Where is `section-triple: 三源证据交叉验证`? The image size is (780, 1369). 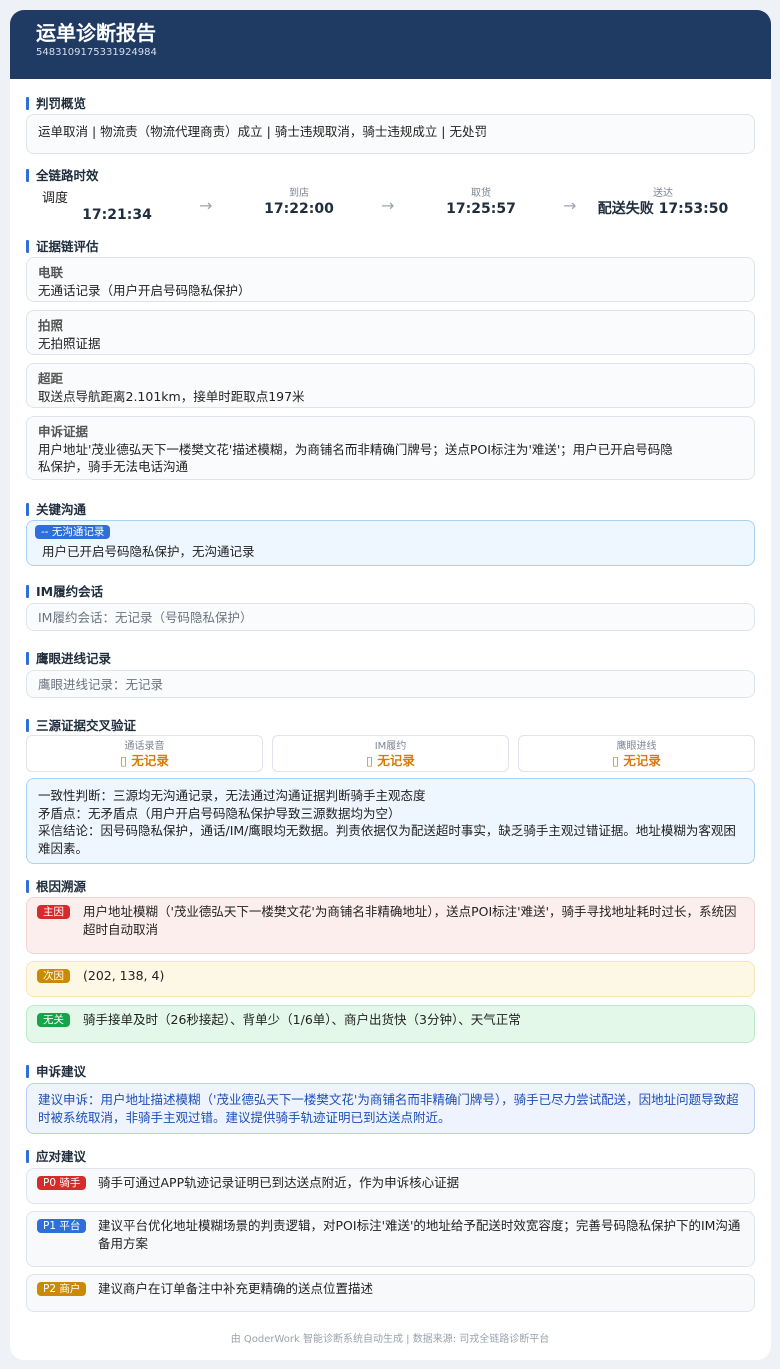 section-triple: 三源证据交叉验证 is located at coordinates (81, 726).